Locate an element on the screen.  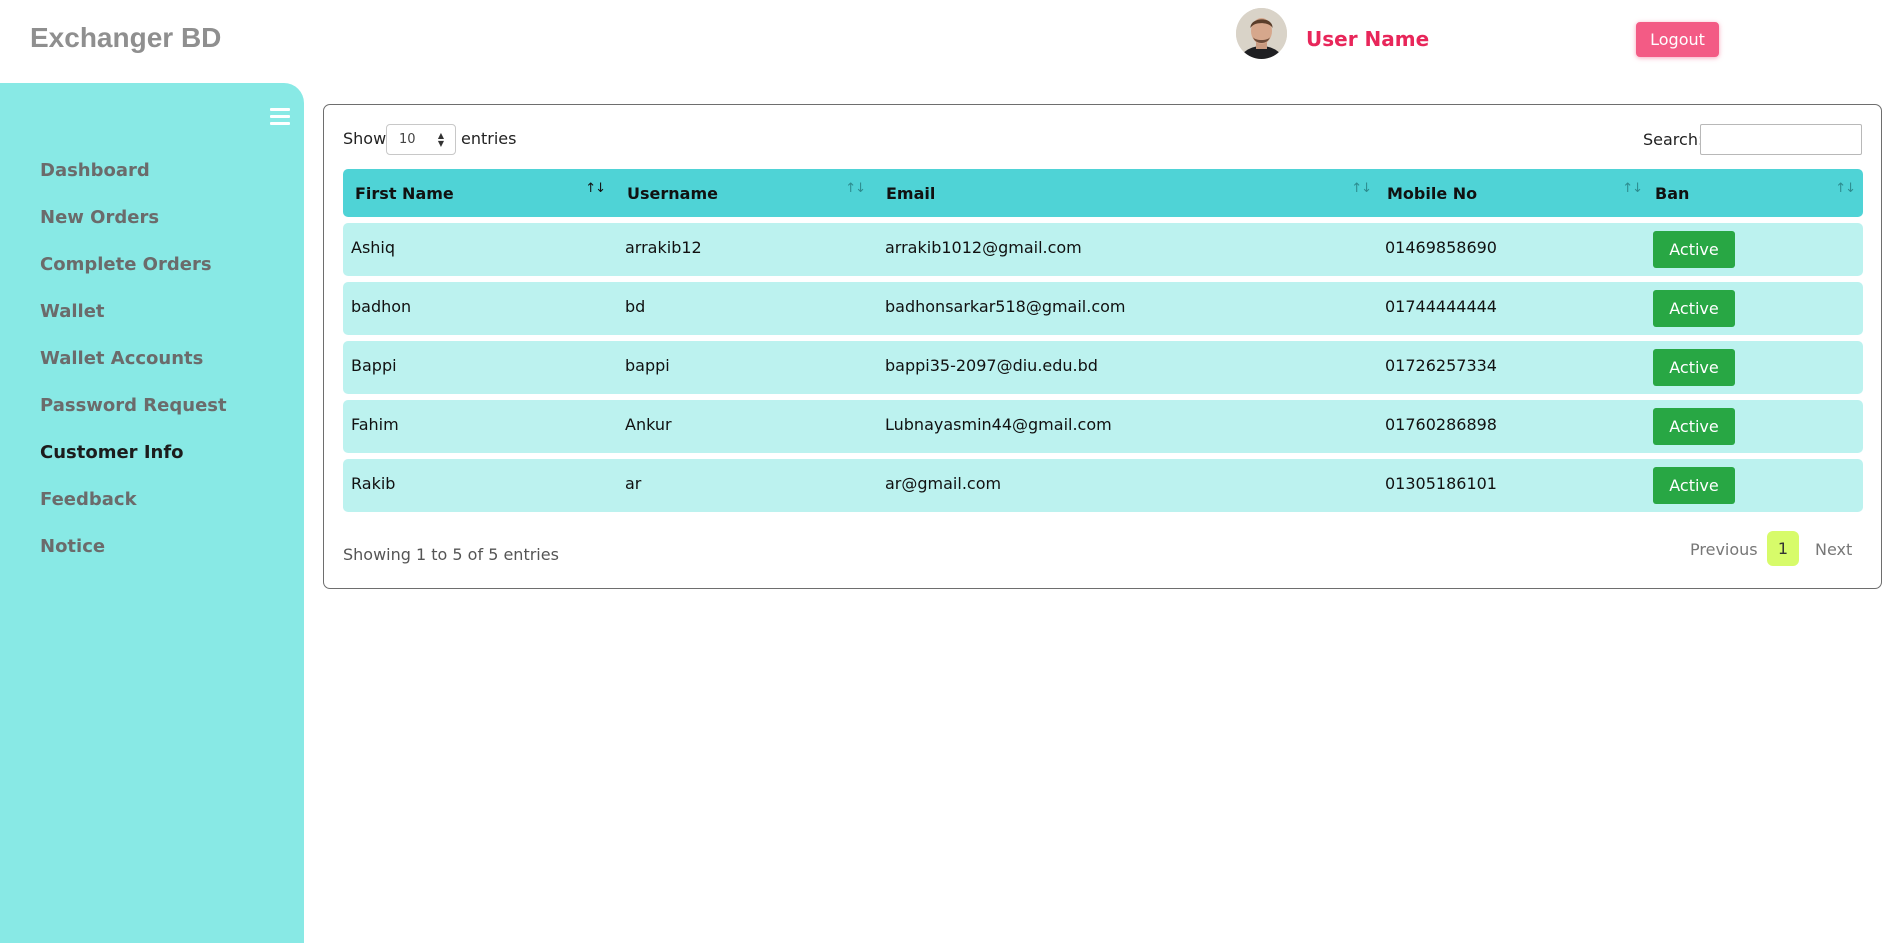
column-header-username: Username ↑↓ is located at coordinates (744, 193).